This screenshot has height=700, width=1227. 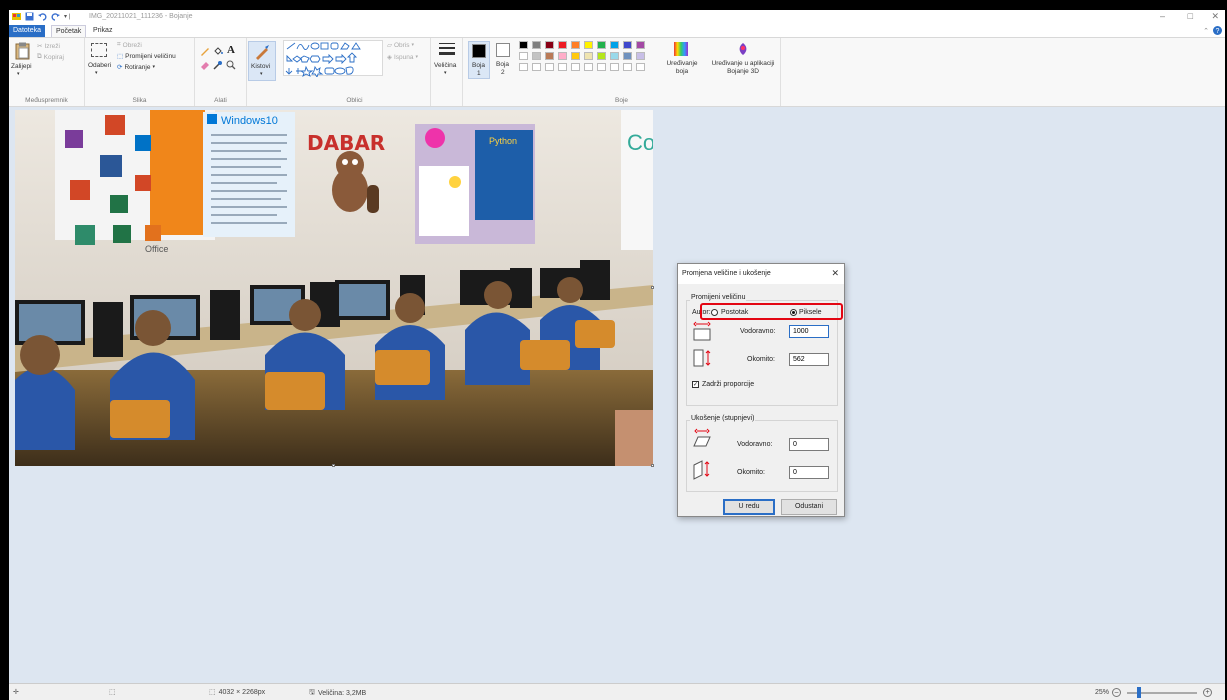 I want to click on customize-qa-icon: ▾ |, so click(x=67, y=16).